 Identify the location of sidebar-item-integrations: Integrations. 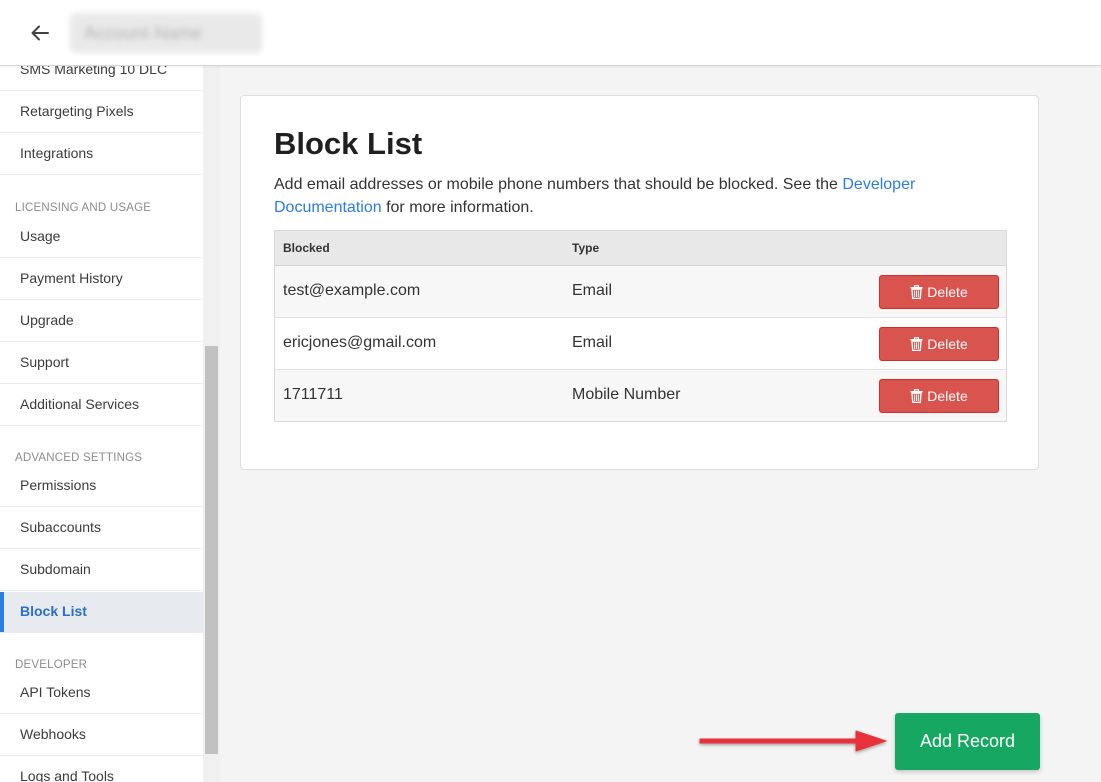
(101, 154).